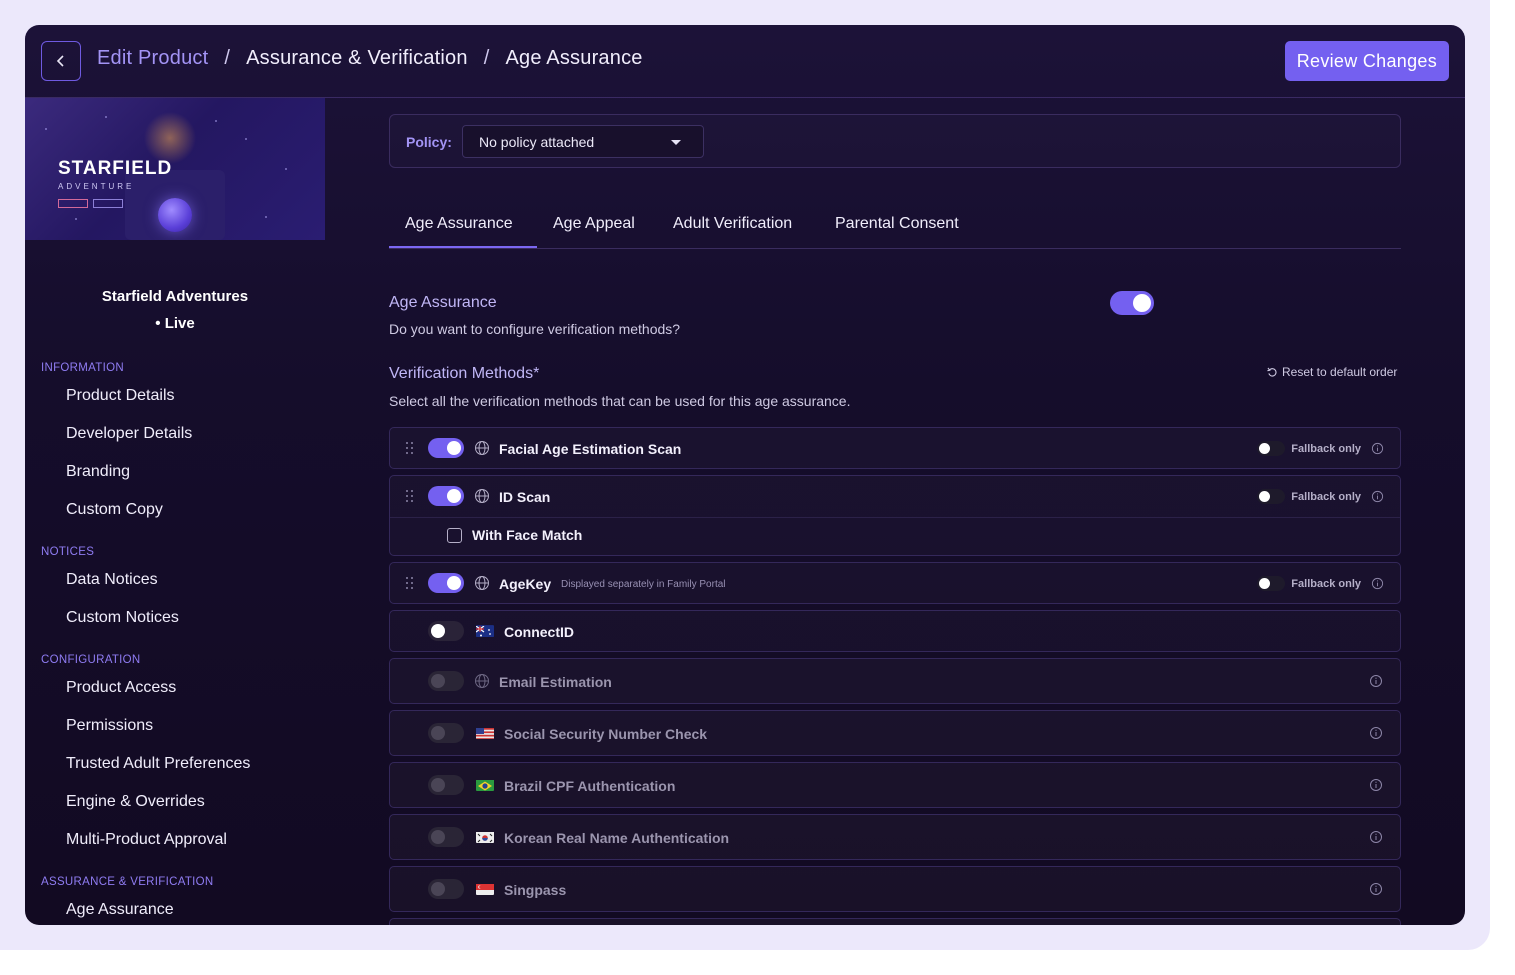  I want to click on planet-image, so click(175, 215).